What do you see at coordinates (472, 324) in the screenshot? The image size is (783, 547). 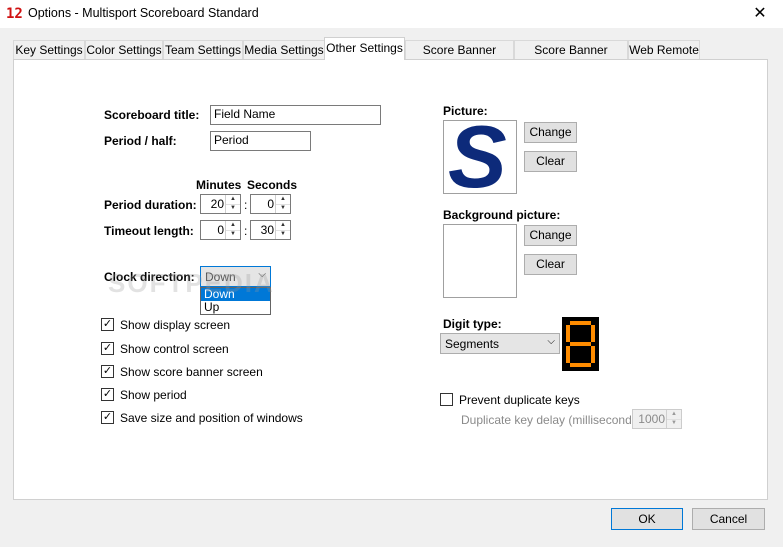 I see `digit-type-label: Digit type:` at bounding box center [472, 324].